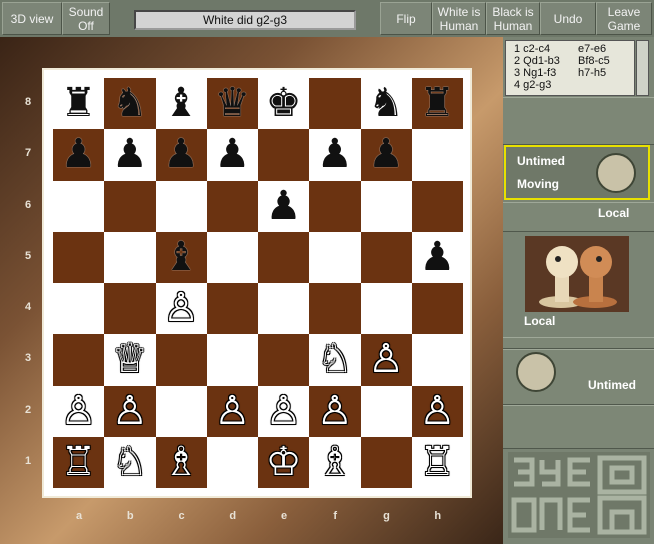  I want to click on black-move: h7-h5, so click(592, 73).